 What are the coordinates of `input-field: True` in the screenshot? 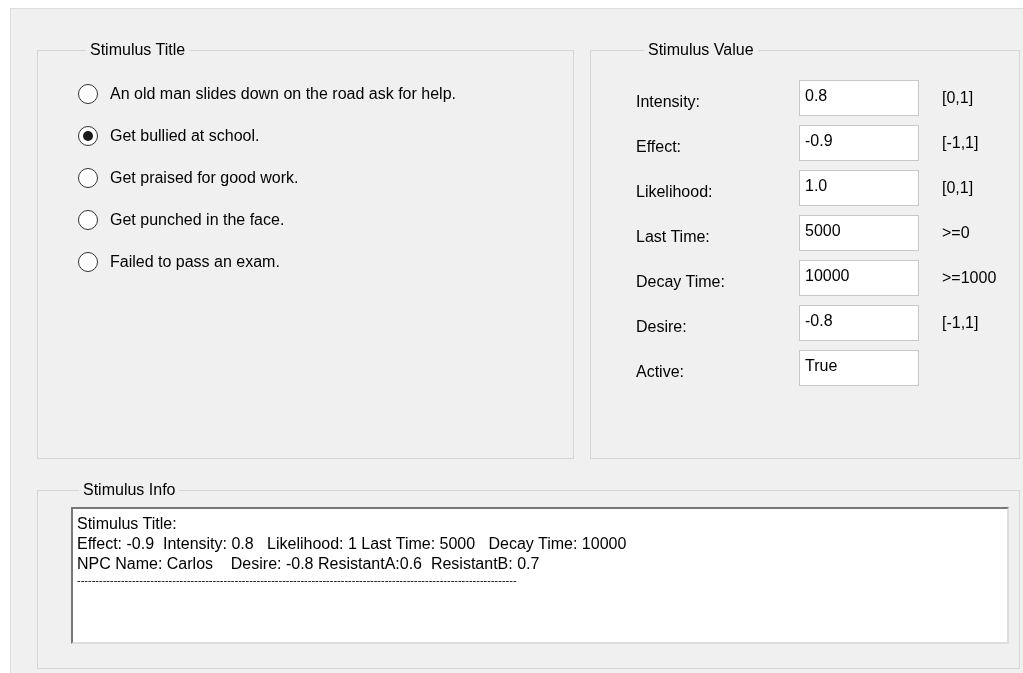 It's located at (859, 367).